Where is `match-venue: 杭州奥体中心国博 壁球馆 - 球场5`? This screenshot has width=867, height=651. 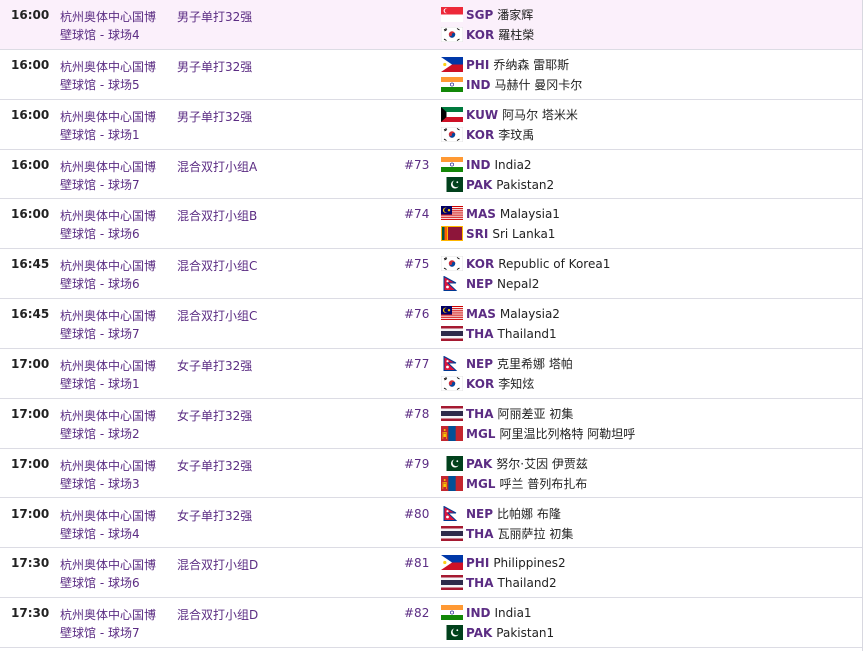
match-venue: 杭州奥体中心国博 壁球馆 - 球场5 is located at coordinates (108, 76).